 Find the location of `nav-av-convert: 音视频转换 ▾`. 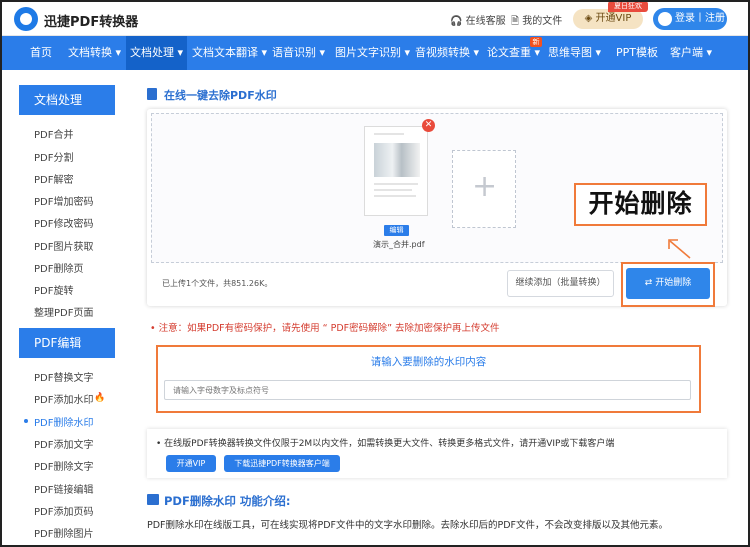

nav-av-convert: 音视频转换 ▾ is located at coordinates (447, 53).